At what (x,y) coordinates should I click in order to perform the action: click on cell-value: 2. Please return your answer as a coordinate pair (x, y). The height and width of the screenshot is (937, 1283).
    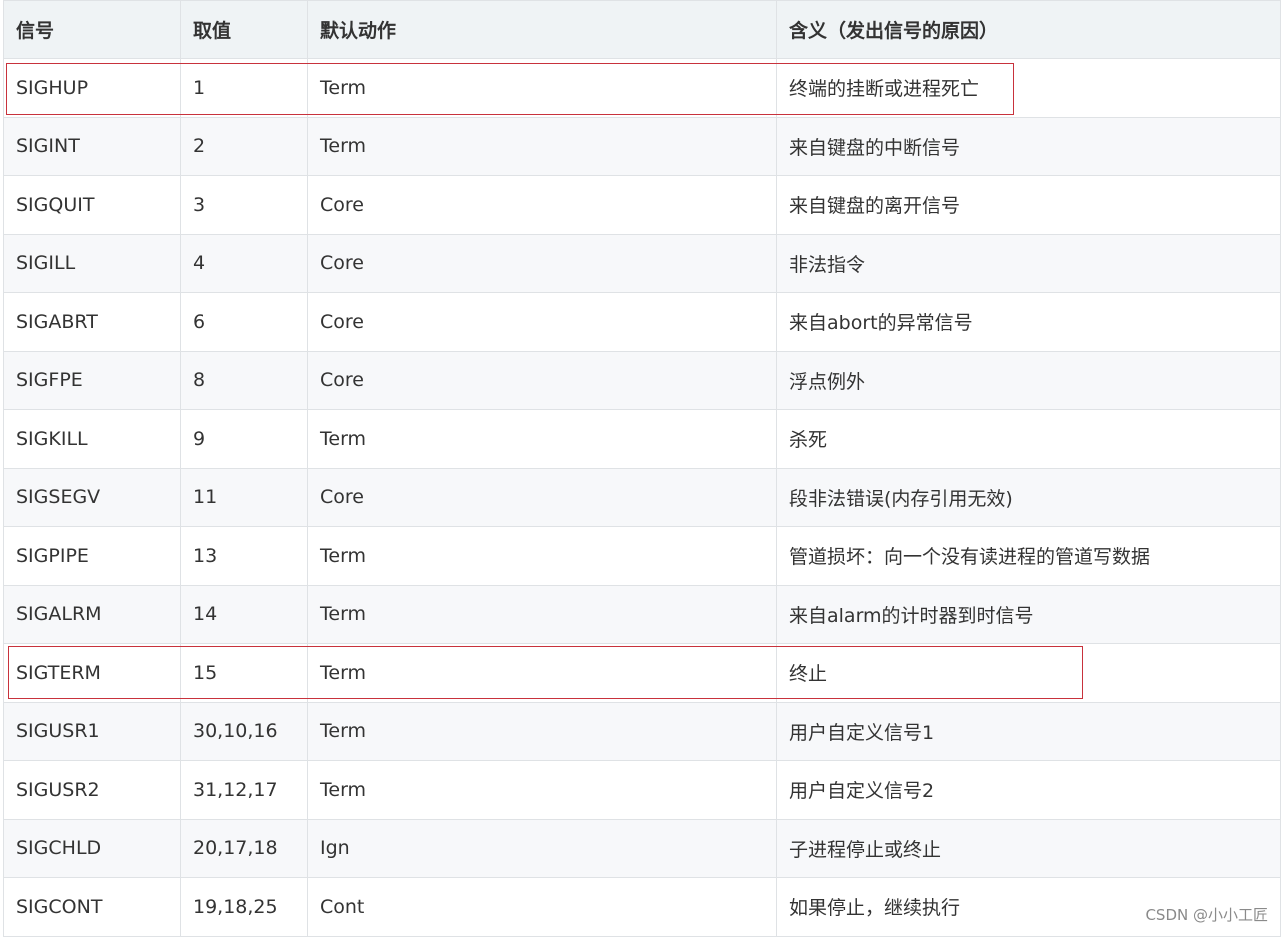
    Looking at the image, I should click on (244, 146).